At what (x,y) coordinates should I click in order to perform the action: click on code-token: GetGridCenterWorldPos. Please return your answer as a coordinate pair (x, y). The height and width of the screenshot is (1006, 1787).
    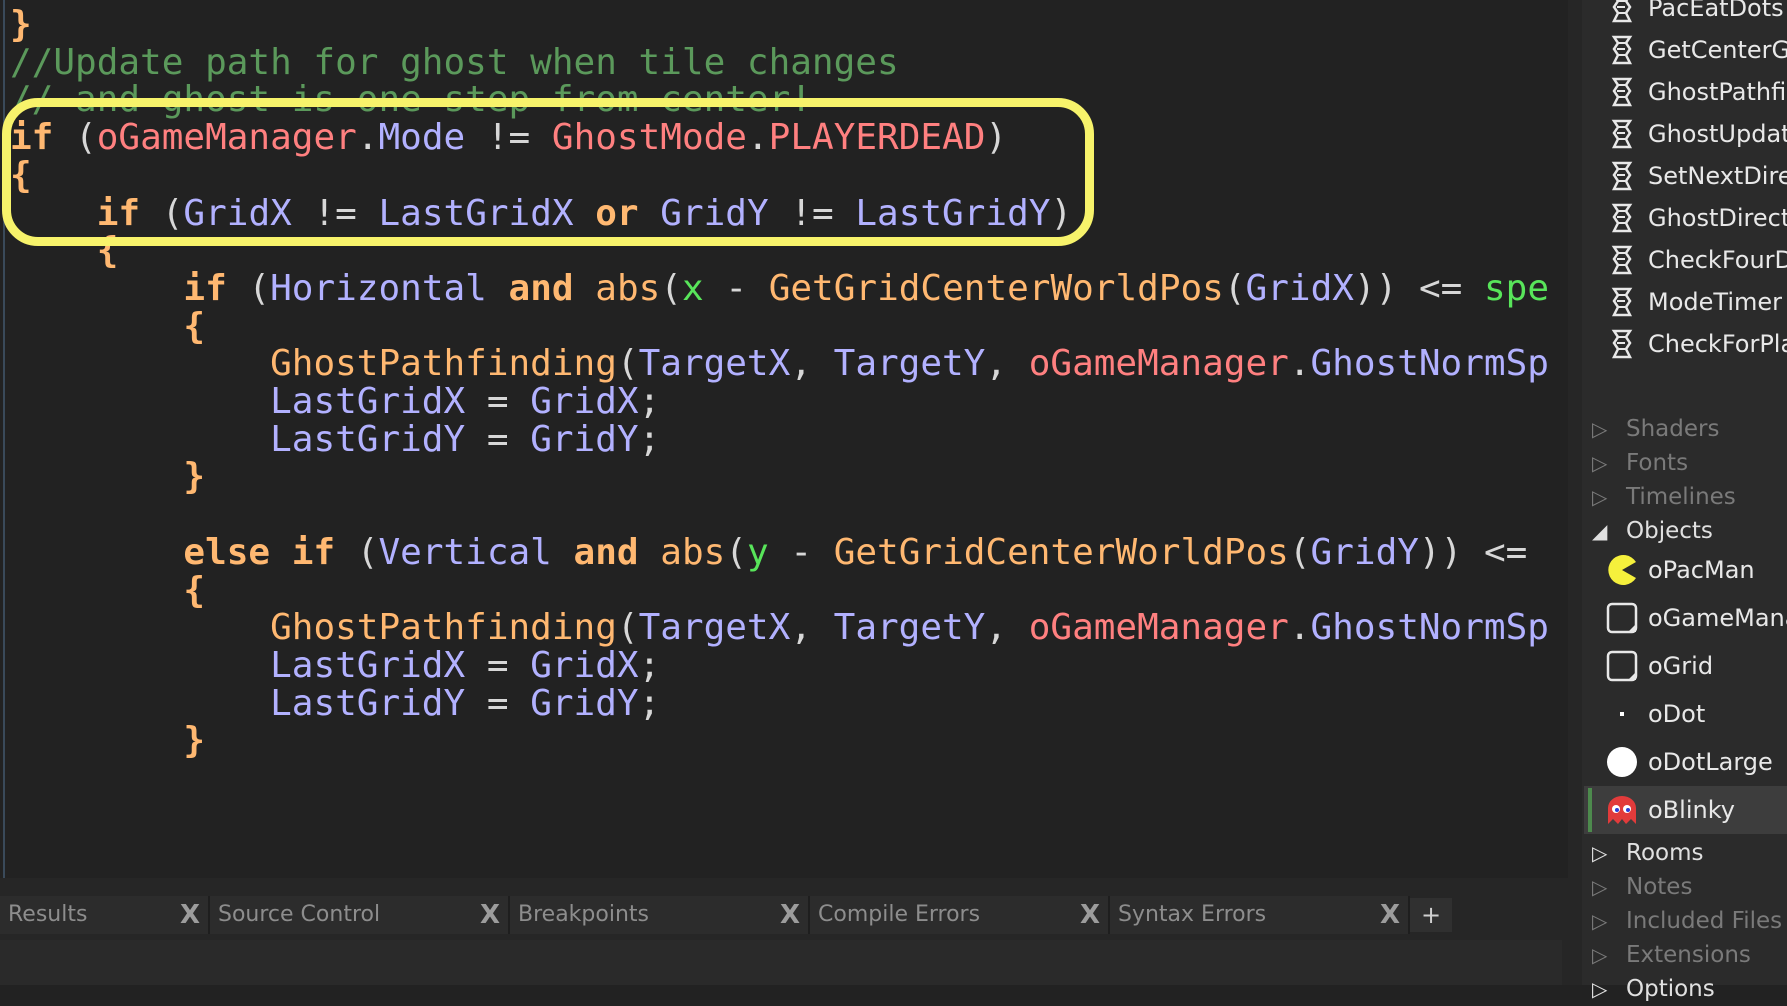
    Looking at the image, I should click on (996, 288).